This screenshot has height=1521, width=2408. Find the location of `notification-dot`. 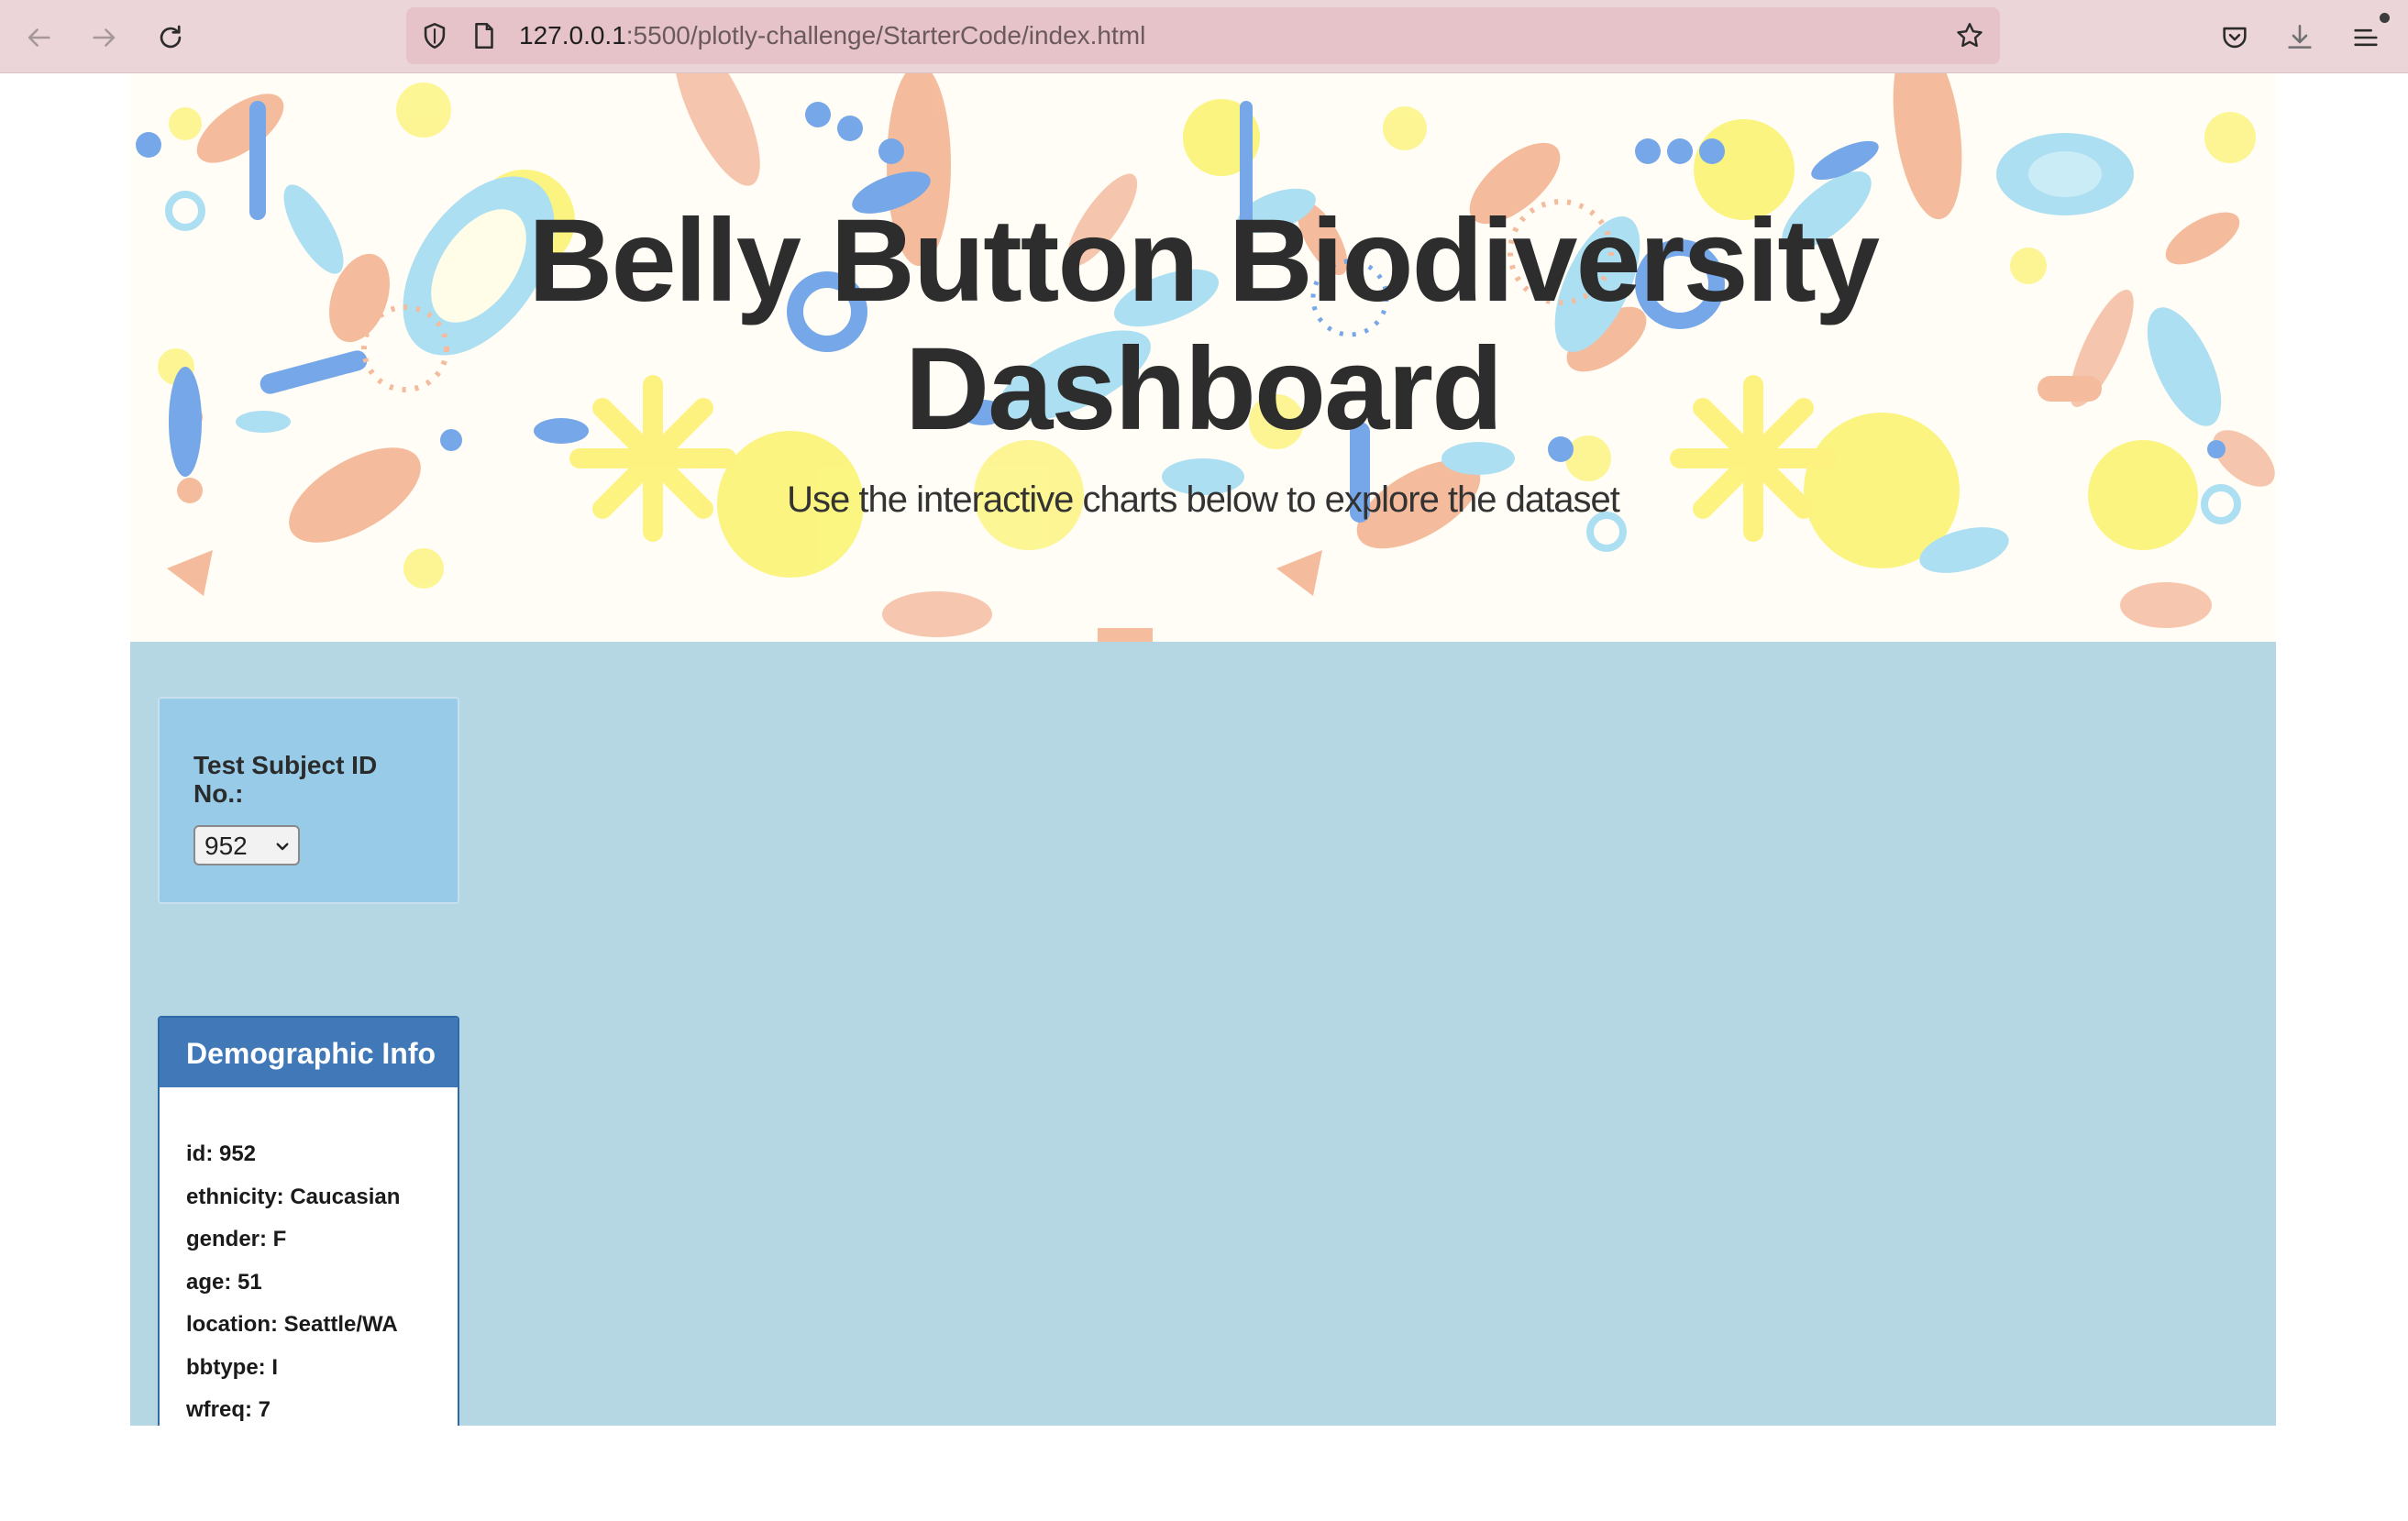

notification-dot is located at coordinates (2385, 18).